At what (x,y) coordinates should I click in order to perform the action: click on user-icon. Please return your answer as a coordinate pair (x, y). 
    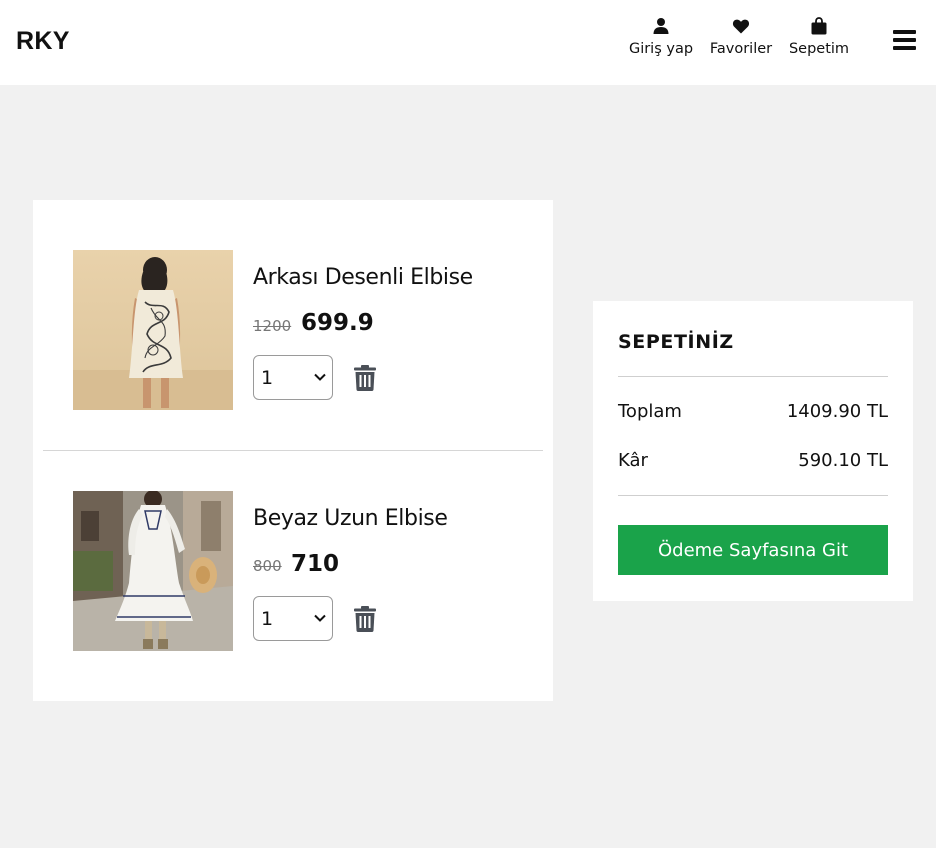
    Looking at the image, I should click on (661, 26).